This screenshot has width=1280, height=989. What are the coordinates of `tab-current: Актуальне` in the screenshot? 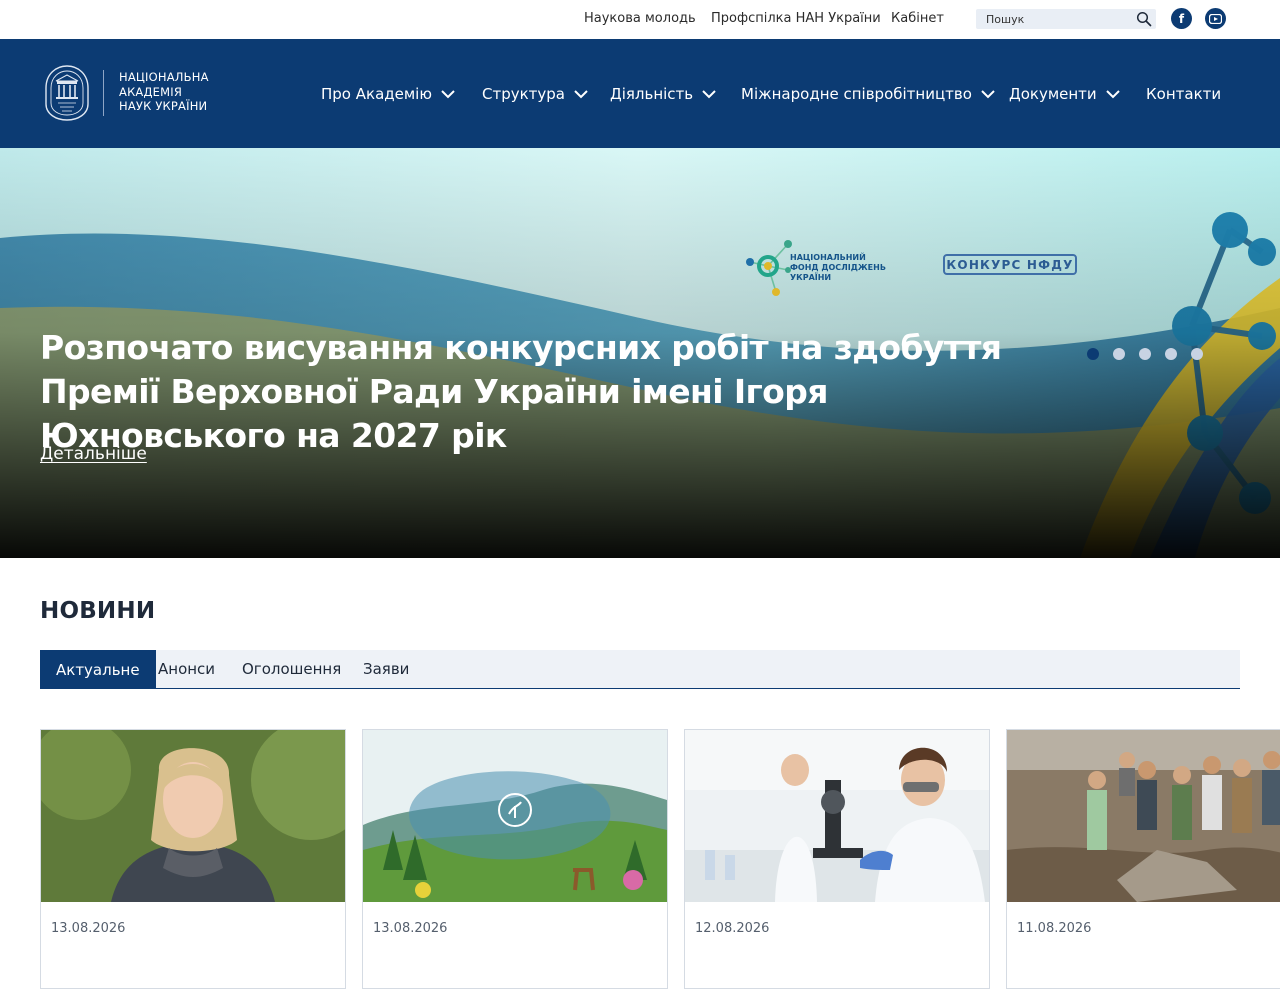 It's located at (98, 669).